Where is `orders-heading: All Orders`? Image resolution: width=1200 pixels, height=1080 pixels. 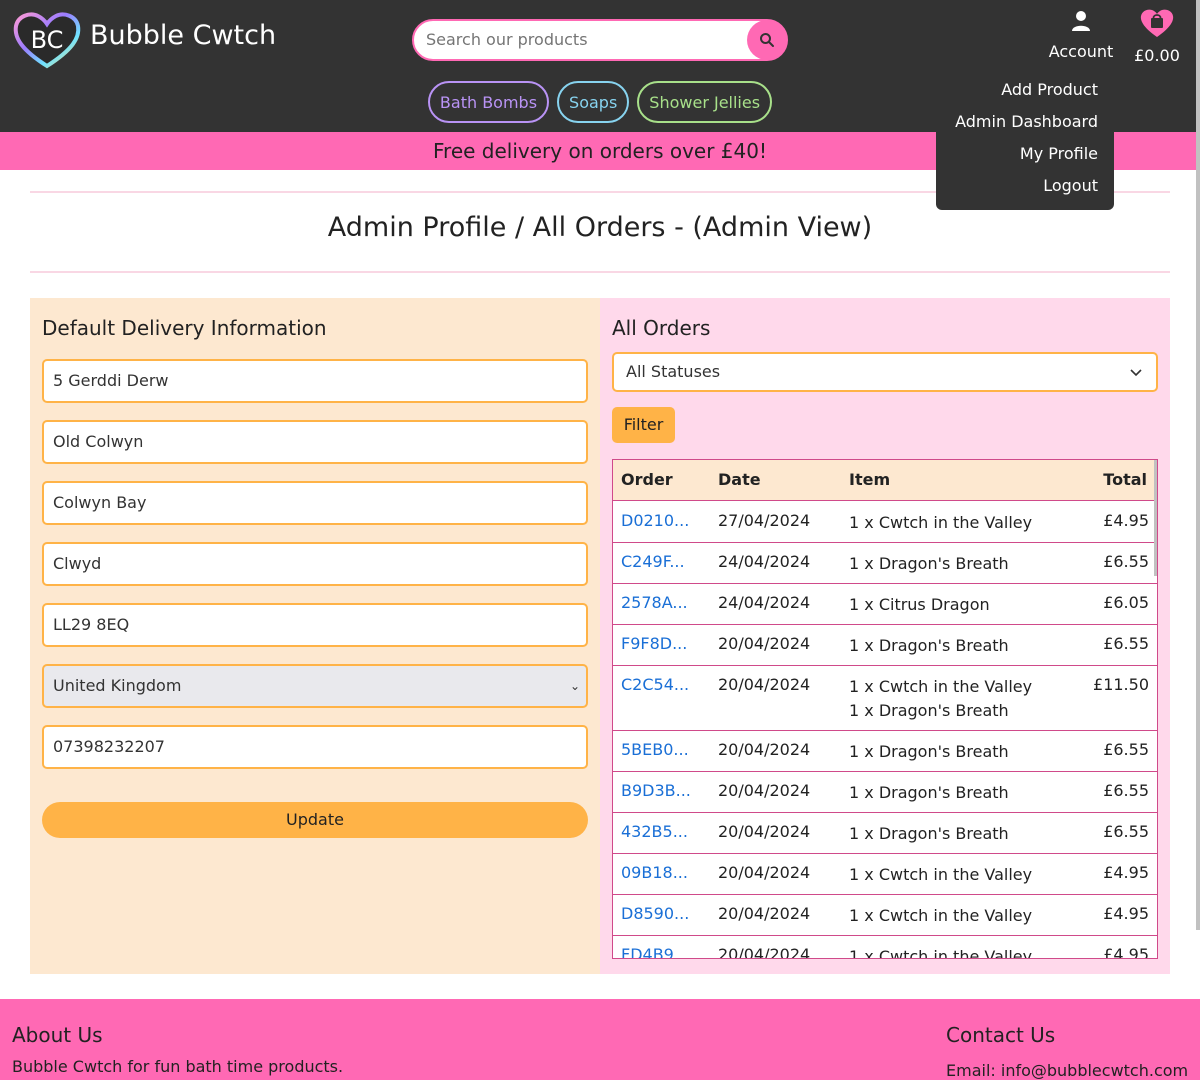 orders-heading: All Orders is located at coordinates (661, 328).